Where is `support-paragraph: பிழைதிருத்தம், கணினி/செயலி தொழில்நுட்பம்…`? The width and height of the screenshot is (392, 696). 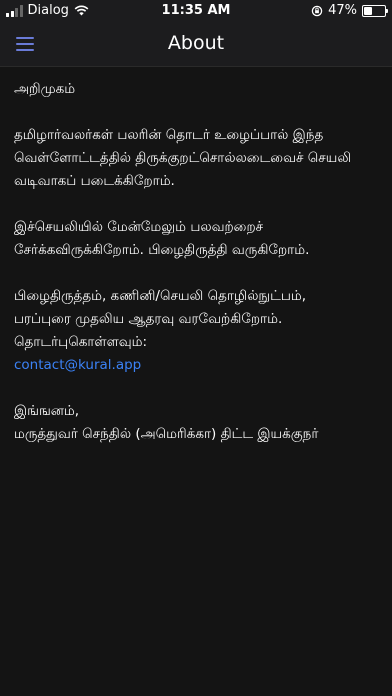
support-paragraph: பிழைதிருத்தம், கணினி/செயலி தொழில்நுட்பம்… is located at coordinates (199, 331).